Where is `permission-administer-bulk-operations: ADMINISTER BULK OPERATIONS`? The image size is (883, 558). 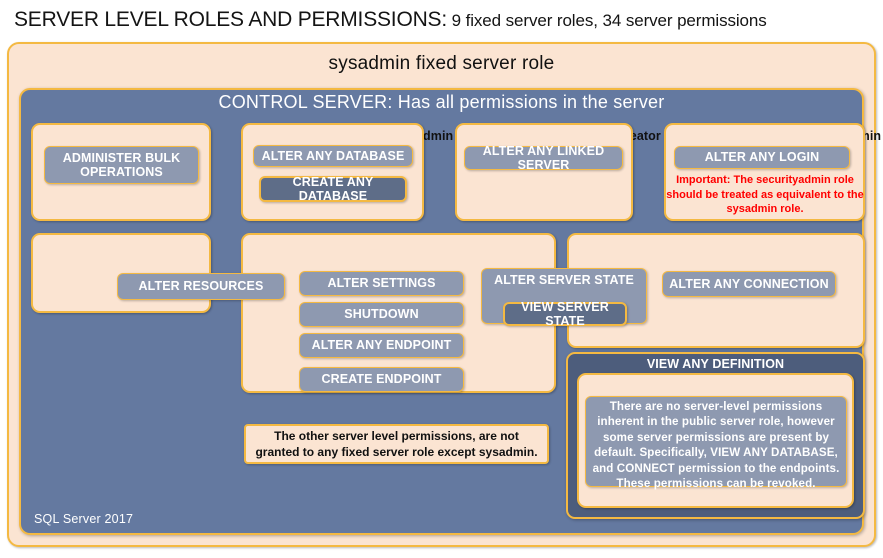
permission-administer-bulk-operations: ADMINISTER BULK OPERATIONS is located at coordinates (121, 165).